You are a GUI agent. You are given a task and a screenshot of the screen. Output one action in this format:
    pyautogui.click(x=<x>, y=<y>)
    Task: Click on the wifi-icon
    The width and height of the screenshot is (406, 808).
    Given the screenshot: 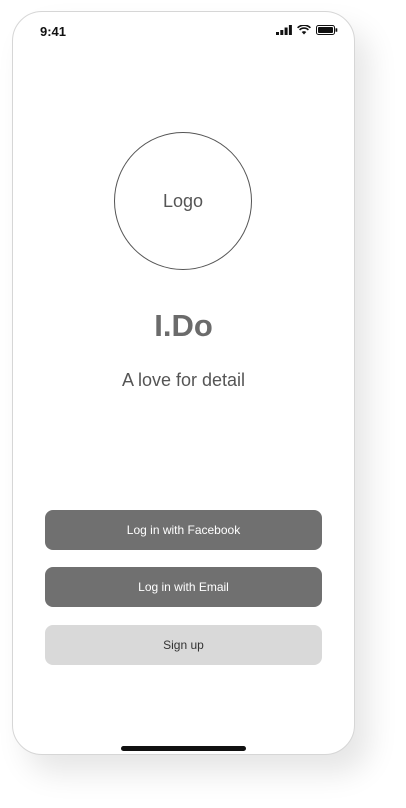 What is the action you would take?
    pyautogui.click(x=304, y=30)
    